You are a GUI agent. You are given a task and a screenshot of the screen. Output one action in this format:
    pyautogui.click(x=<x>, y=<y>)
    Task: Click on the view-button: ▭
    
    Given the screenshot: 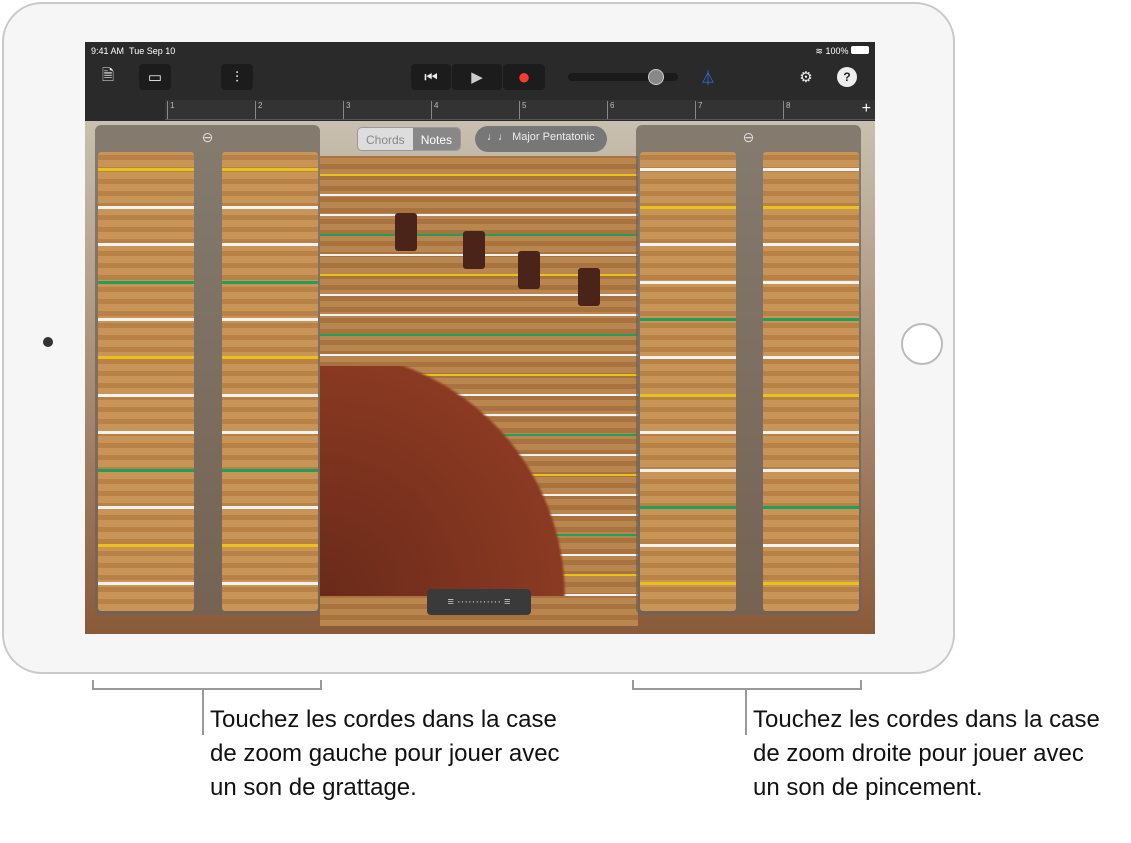 What is the action you would take?
    pyautogui.click(x=155, y=77)
    